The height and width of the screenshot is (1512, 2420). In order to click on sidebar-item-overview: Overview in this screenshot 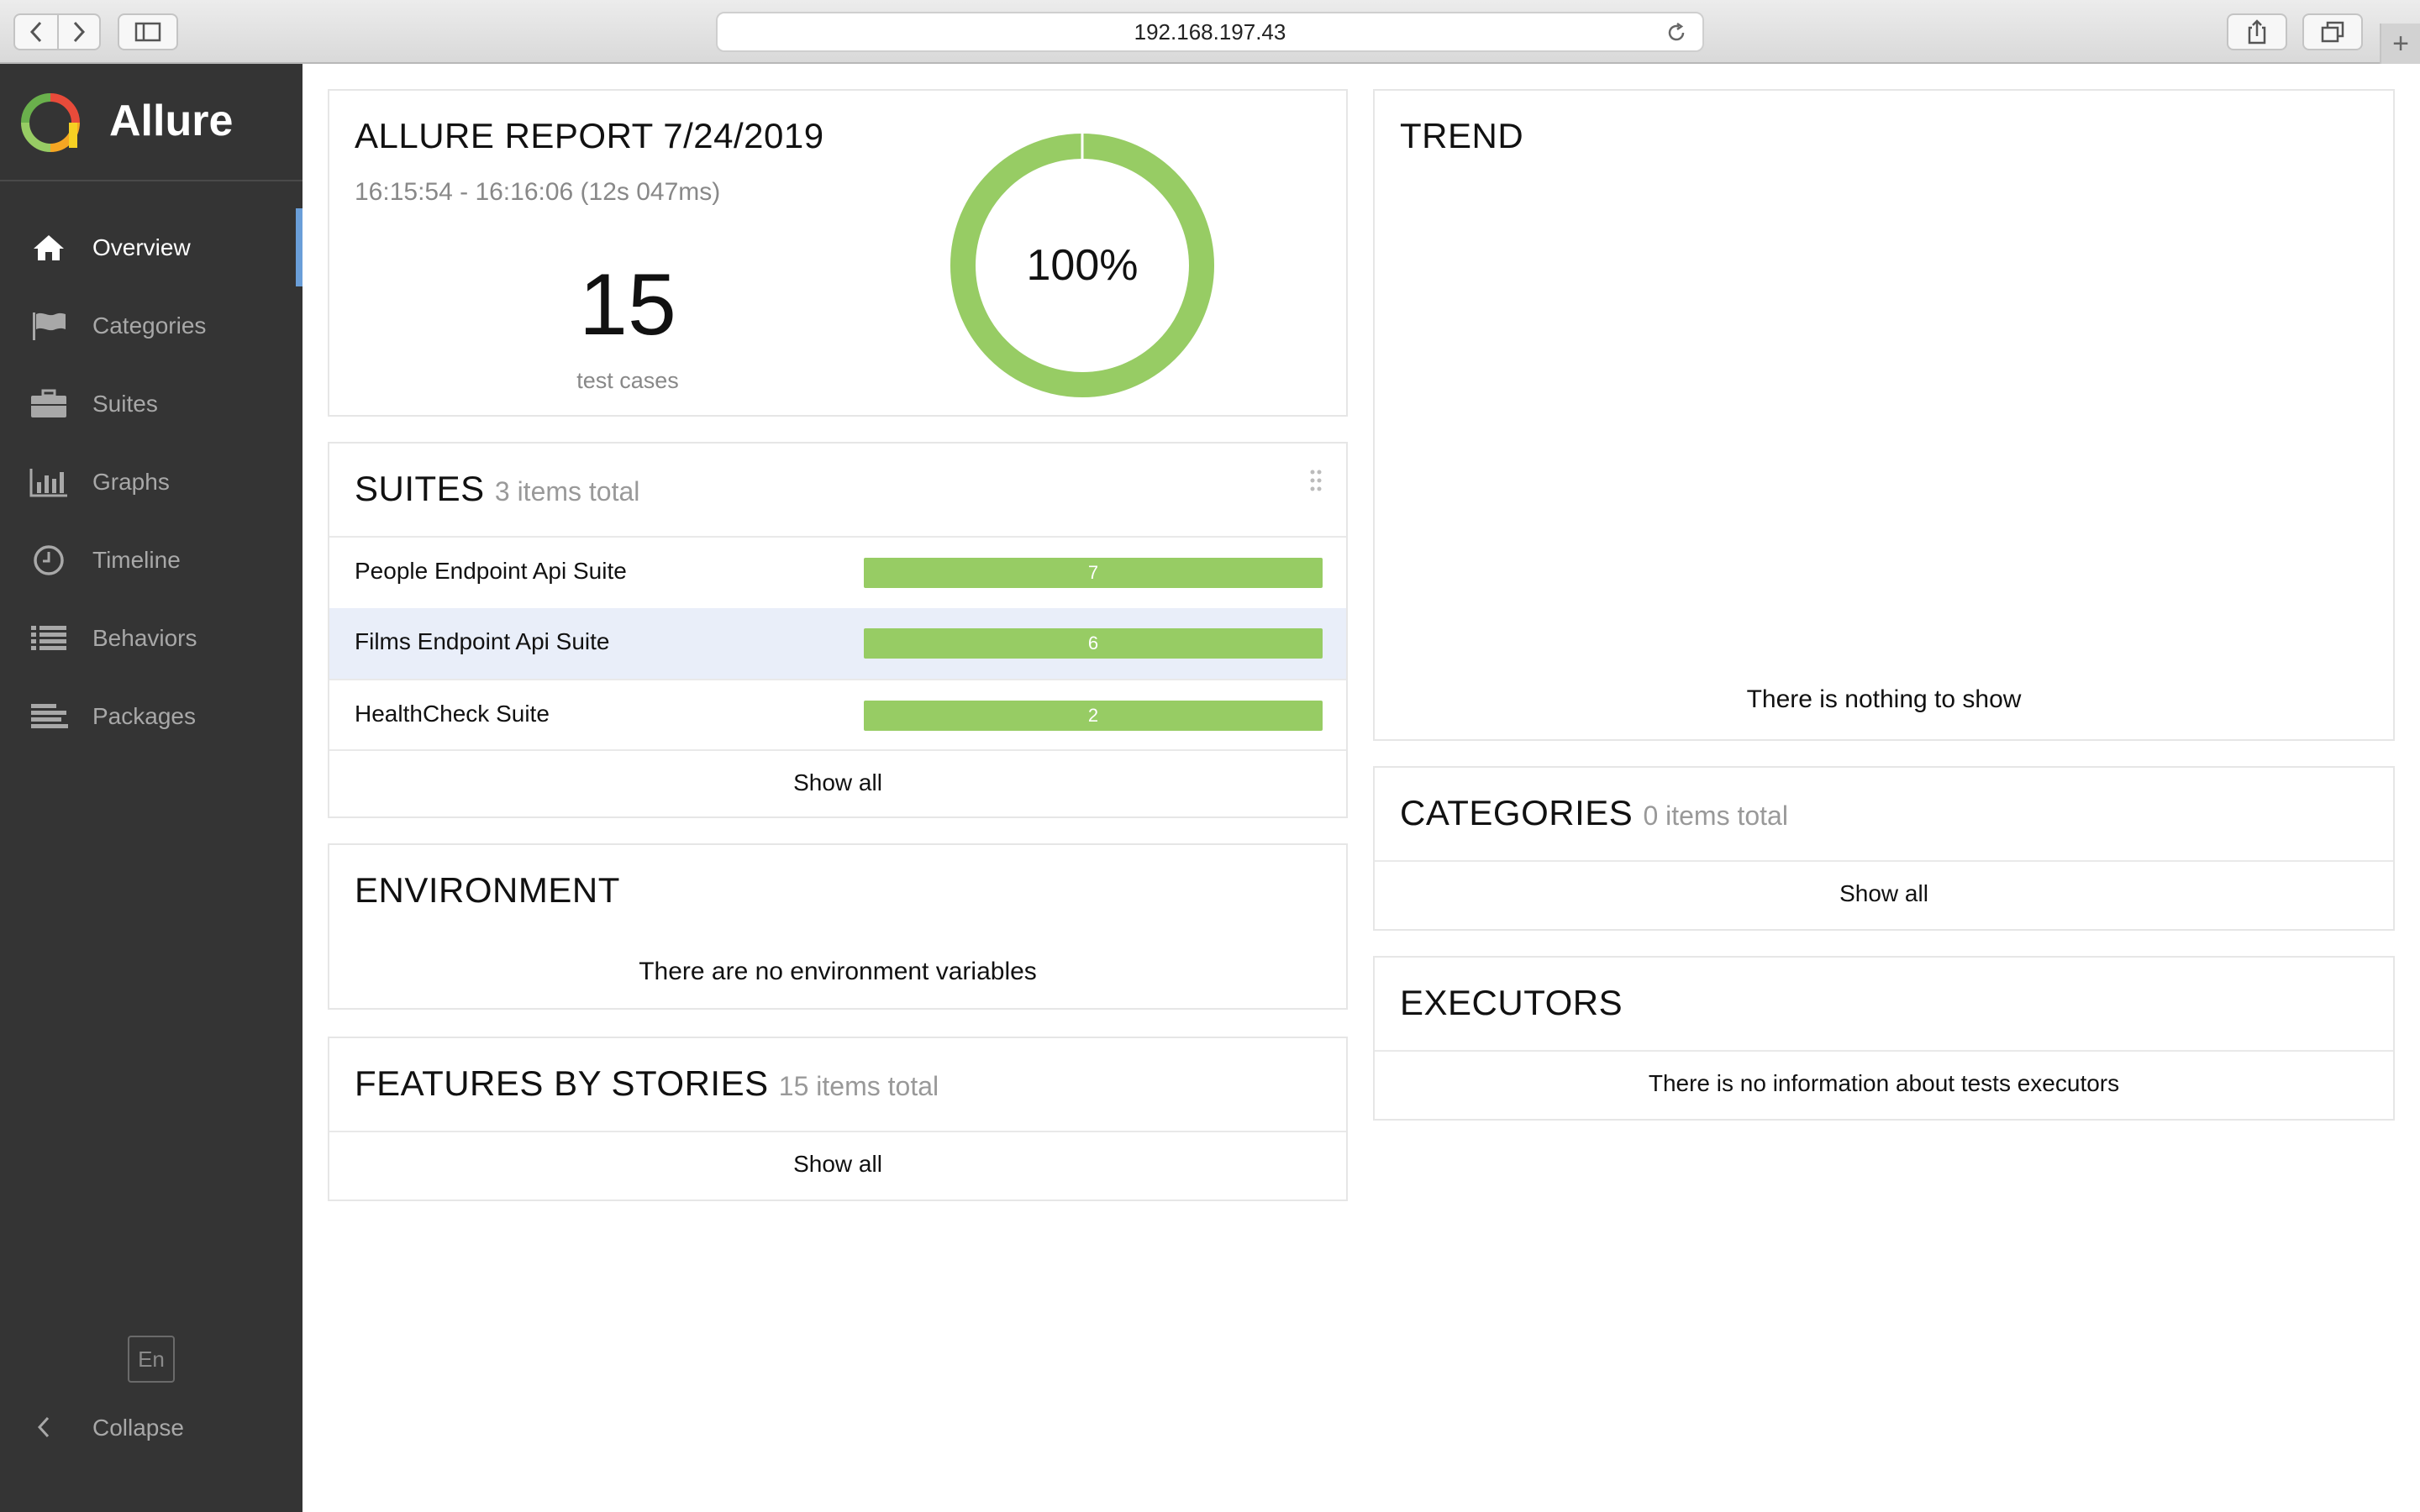, I will do `click(151, 247)`.